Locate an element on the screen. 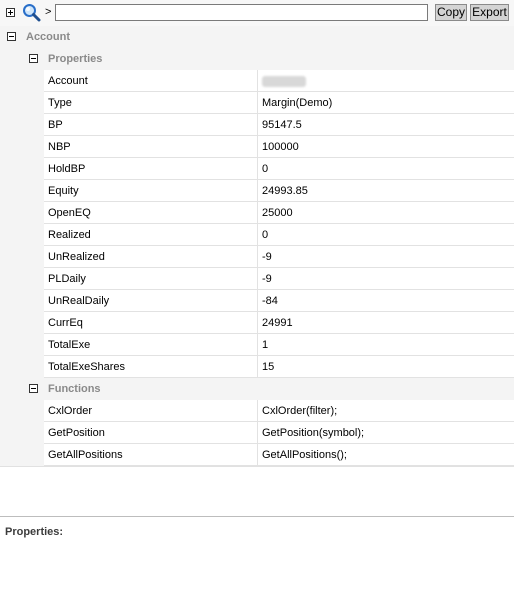 The height and width of the screenshot is (614, 514). property-value: 24991 is located at coordinates (277, 323).